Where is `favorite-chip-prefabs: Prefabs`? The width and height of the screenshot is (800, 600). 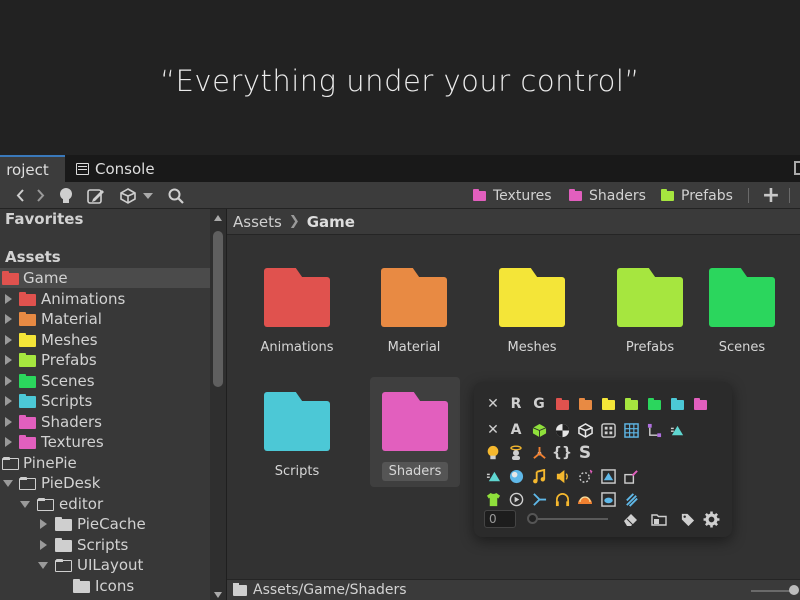 favorite-chip-prefabs: Prefabs is located at coordinates (697, 195).